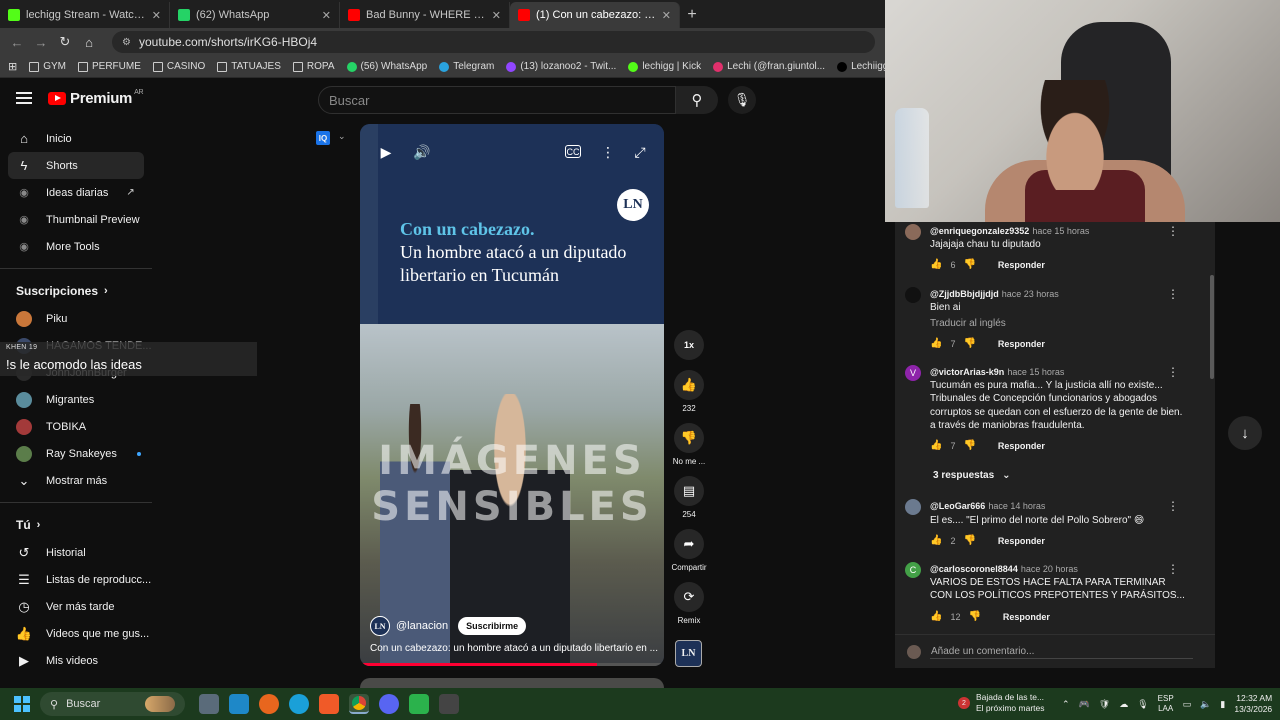 This screenshot has width=1280, height=720. Describe the element at coordinates (76, 291) in the screenshot. I see `subscriptions-header: Suscripciones ›` at that location.